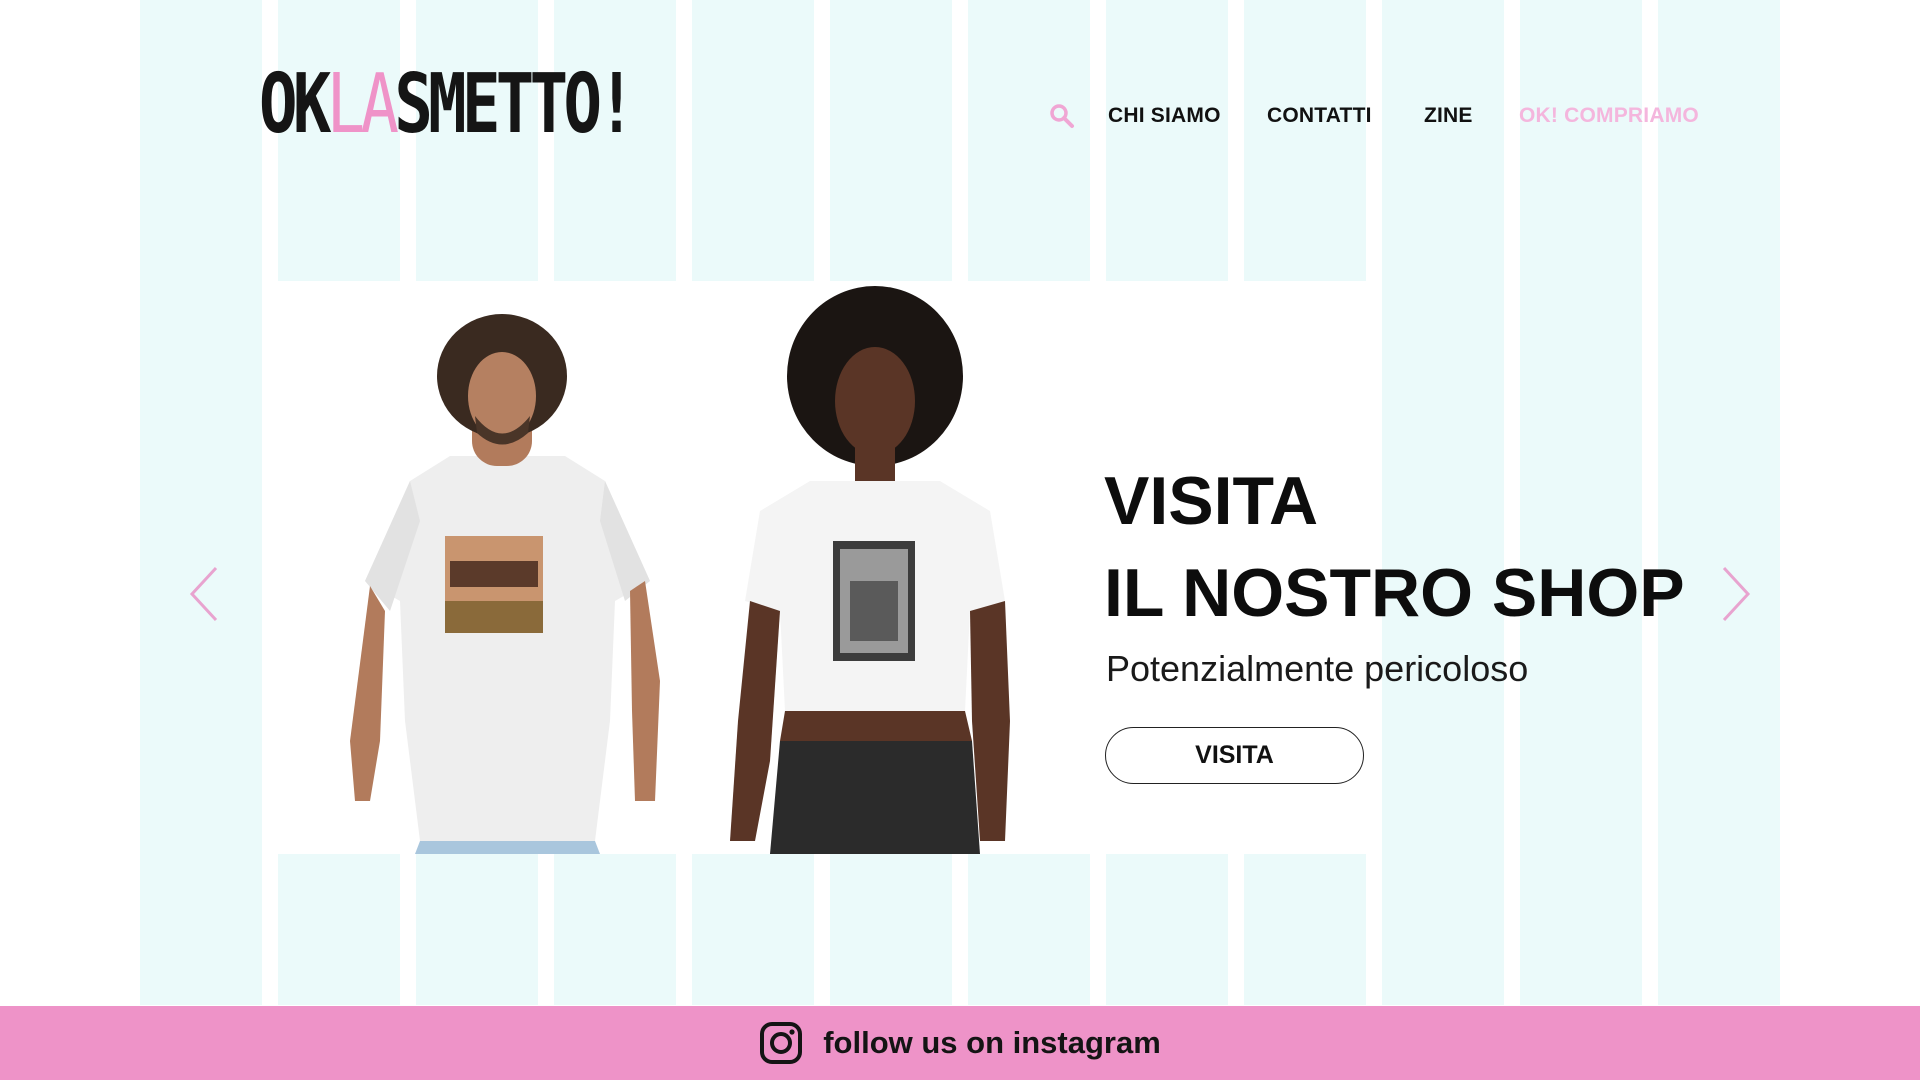  What do you see at coordinates (514, 104) in the screenshot?
I see `logo-text-smetto: SMETTO!` at bounding box center [514, 104].